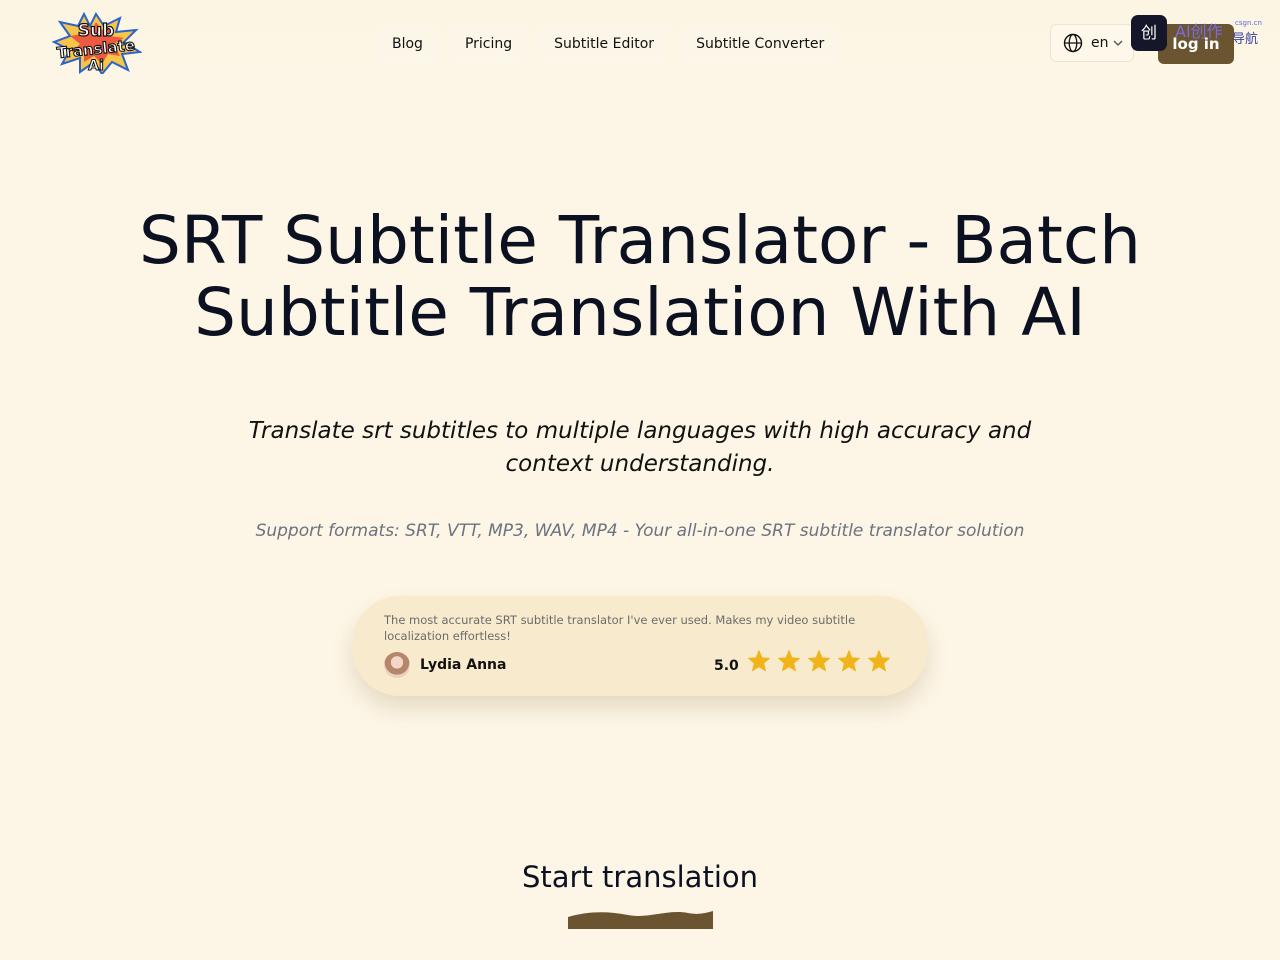  Describe the element at coordinates (640, 240) in the screenshot. I see `page-title-line-1: SRT Subtitle Translator - Batch` at that location.